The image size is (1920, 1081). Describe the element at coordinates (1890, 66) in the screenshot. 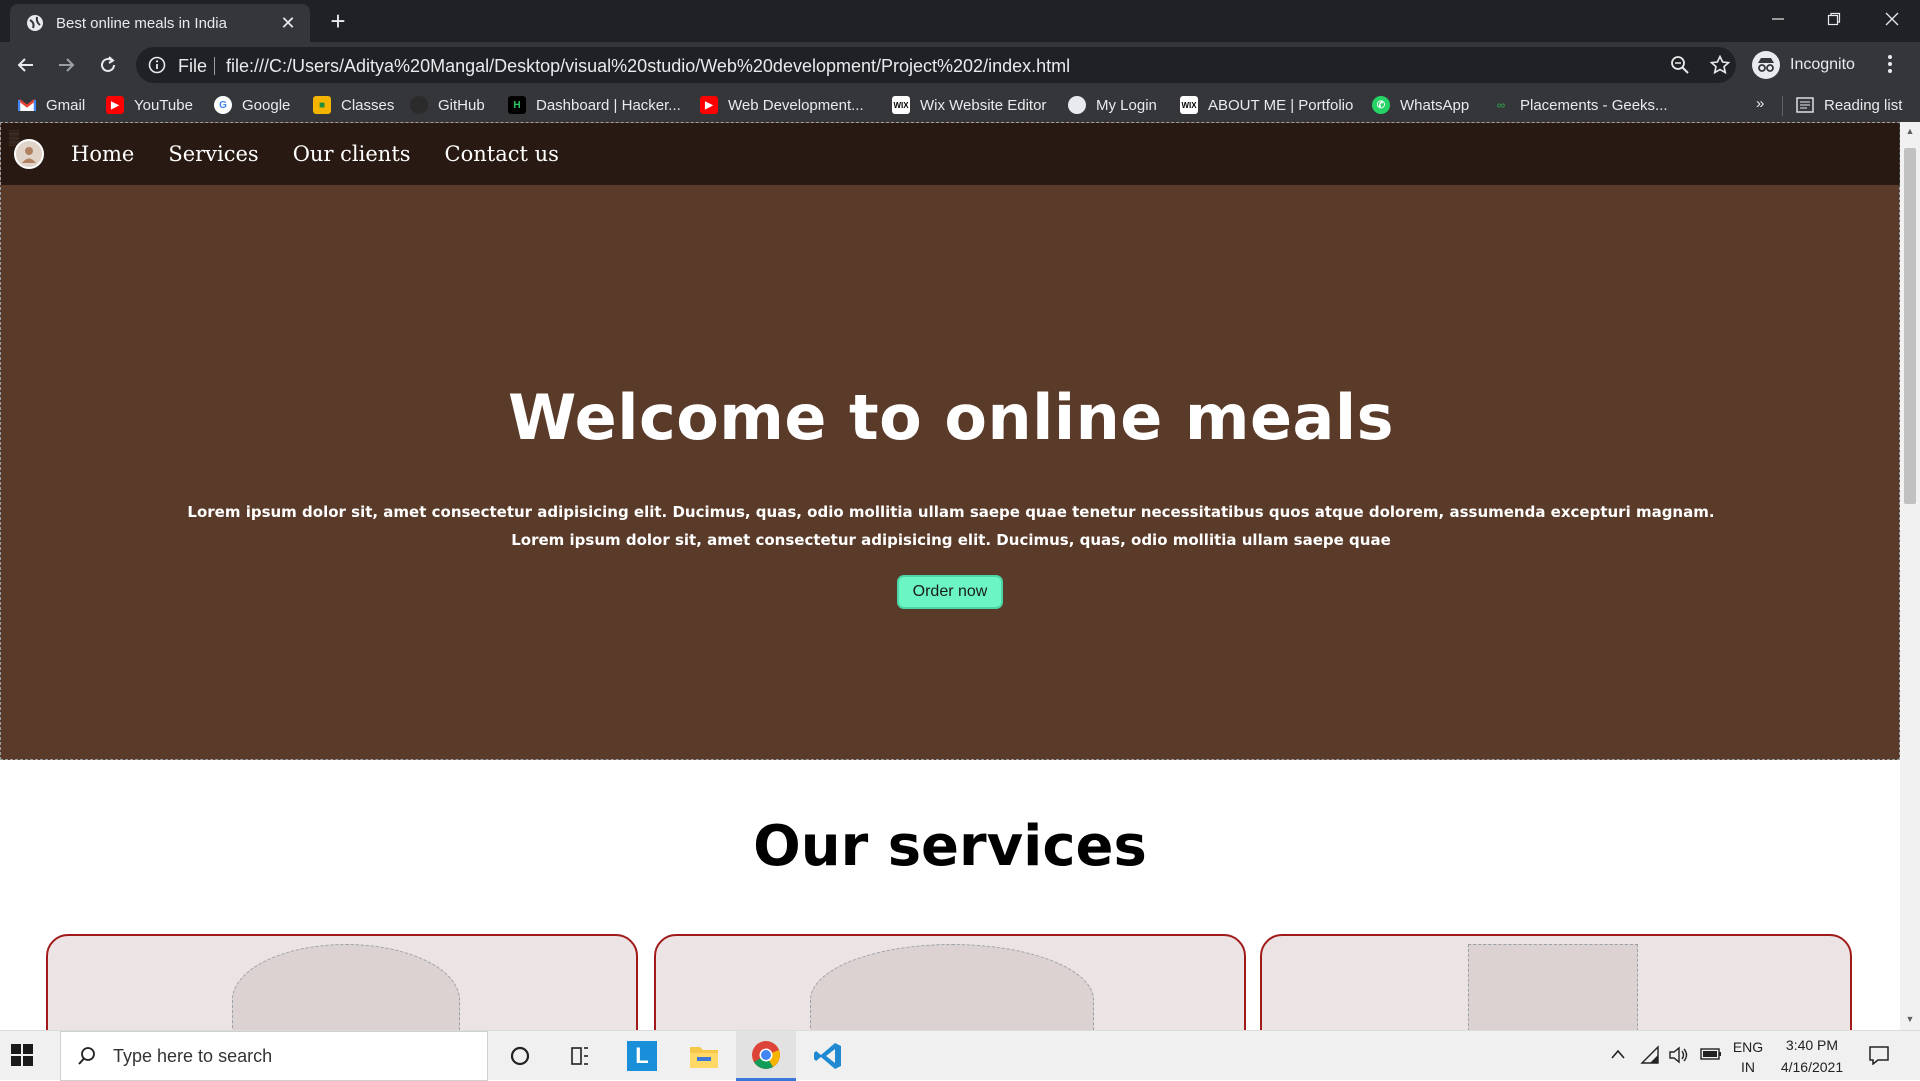

I see `browser-menu-icon` at that location.